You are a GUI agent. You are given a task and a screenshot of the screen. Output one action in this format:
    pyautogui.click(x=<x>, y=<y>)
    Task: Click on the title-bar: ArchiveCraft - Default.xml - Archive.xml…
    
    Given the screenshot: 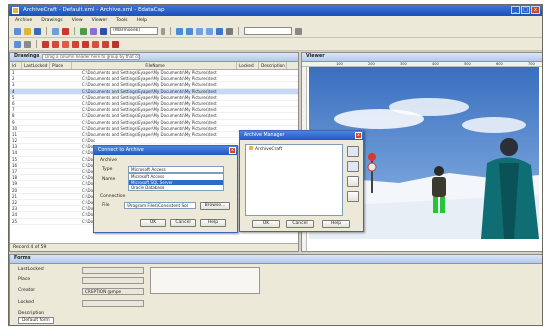 What is the action you would take?
    pyautogui.click(x=275, y=10)
    